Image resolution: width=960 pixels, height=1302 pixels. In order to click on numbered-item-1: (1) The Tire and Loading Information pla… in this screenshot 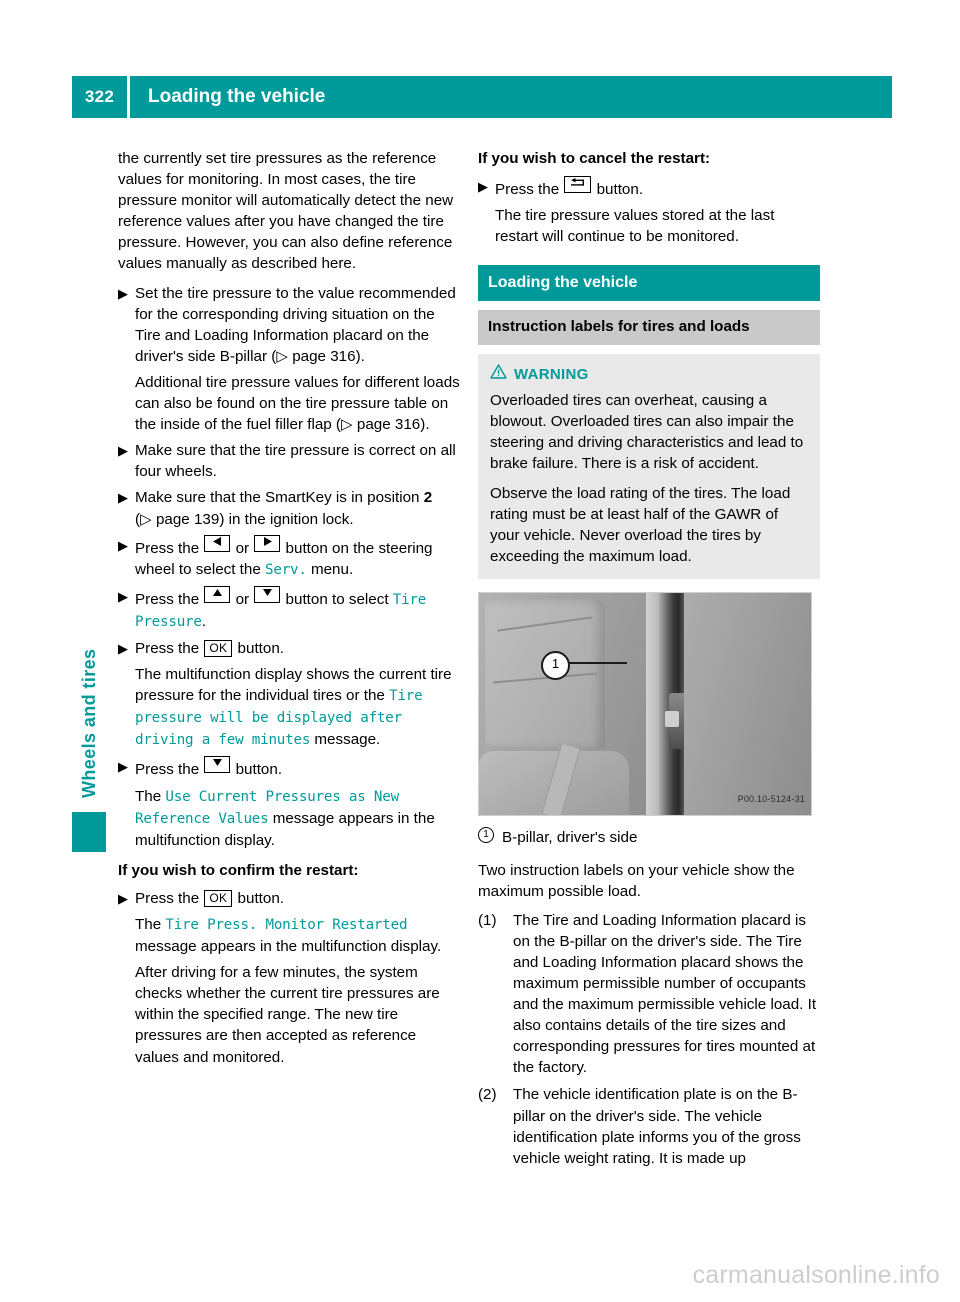, I will do `click(649, 994)`.